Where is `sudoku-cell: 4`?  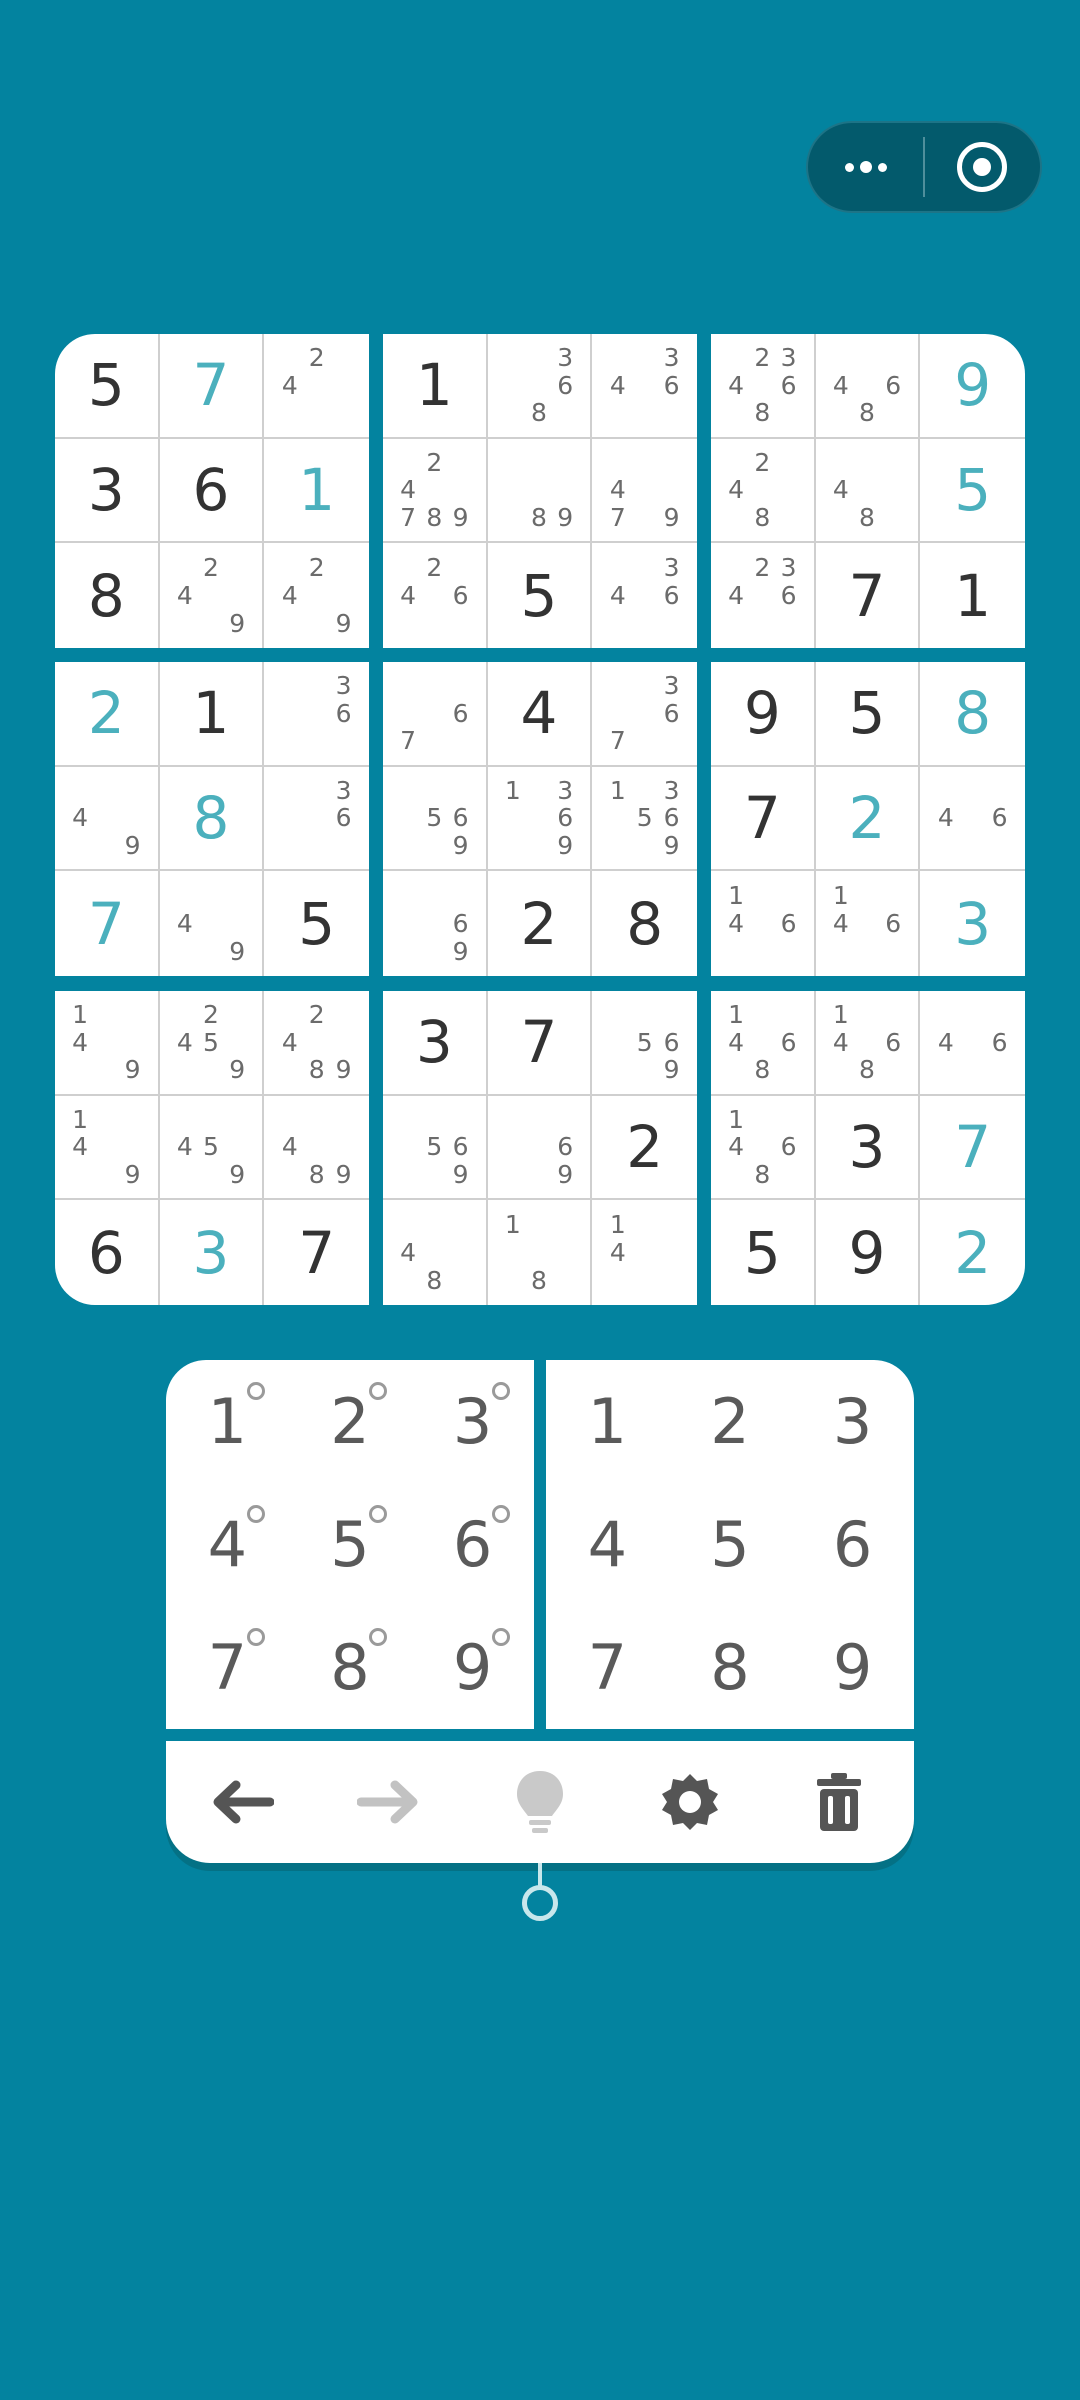
sudoku-cell: 4 is located at coordinates (540, 714).